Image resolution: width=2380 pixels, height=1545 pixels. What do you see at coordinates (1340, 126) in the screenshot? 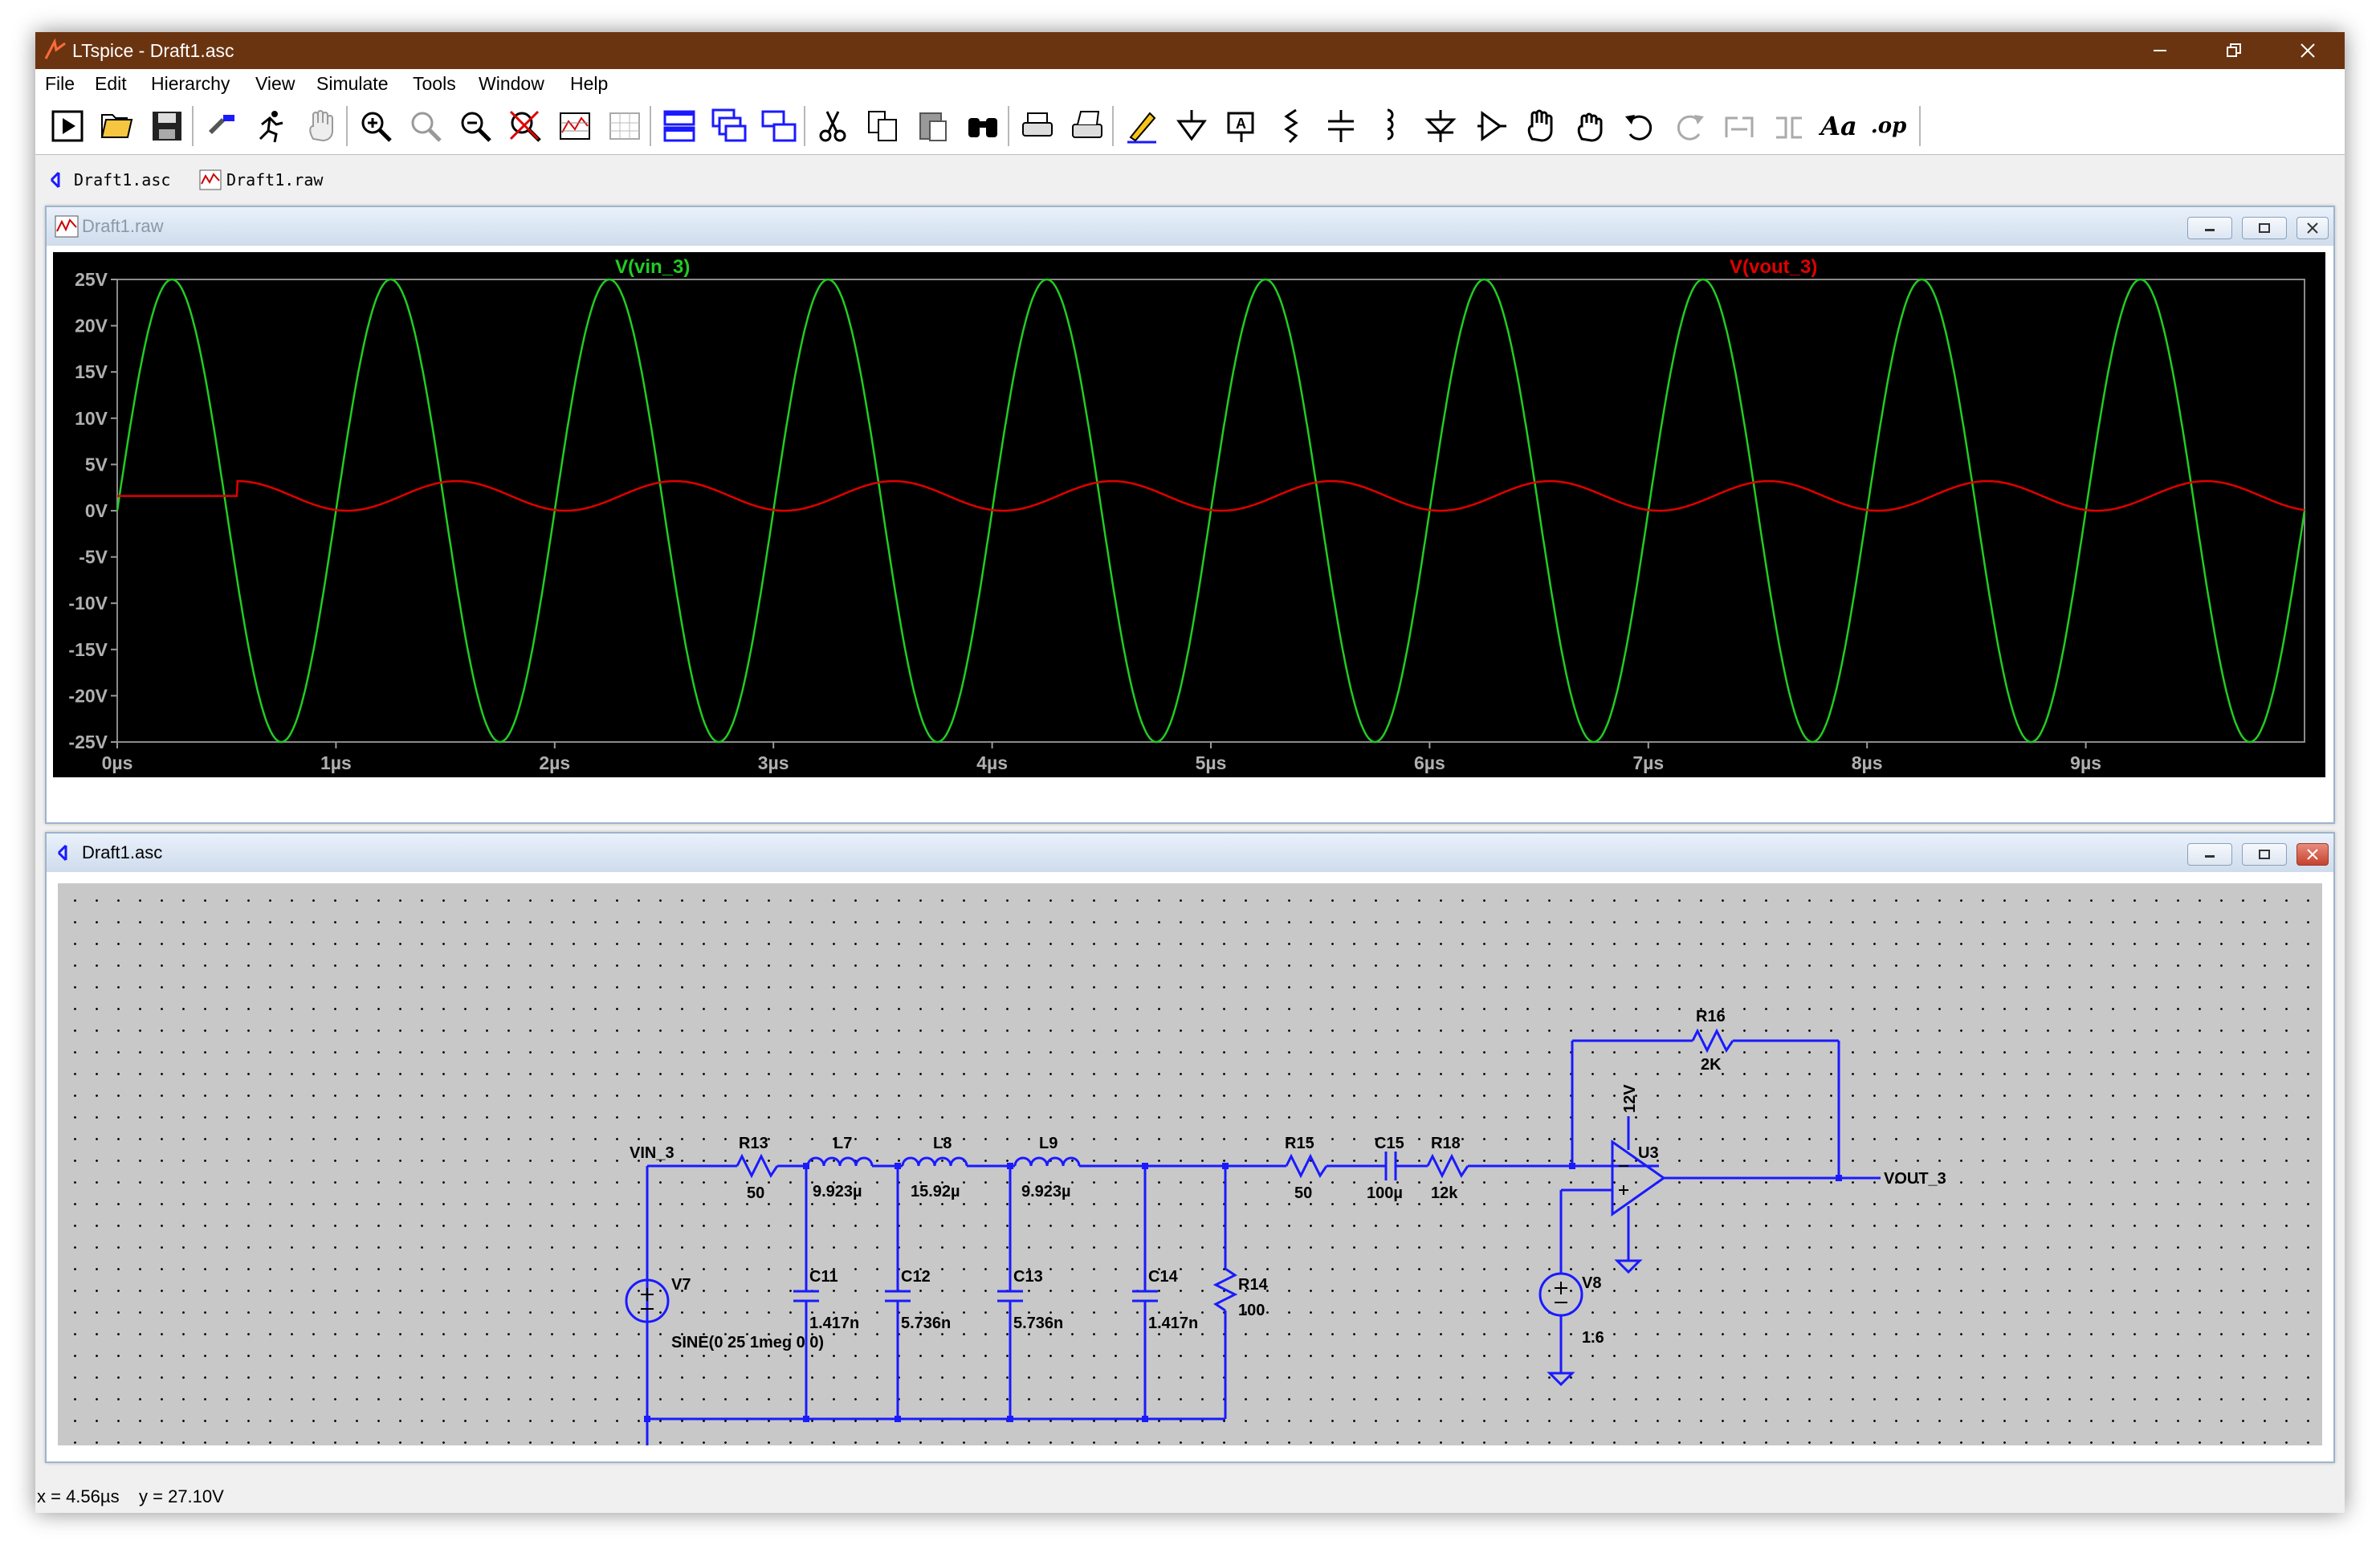
I see `capacitor-button` at bounding box center [1340, 126].